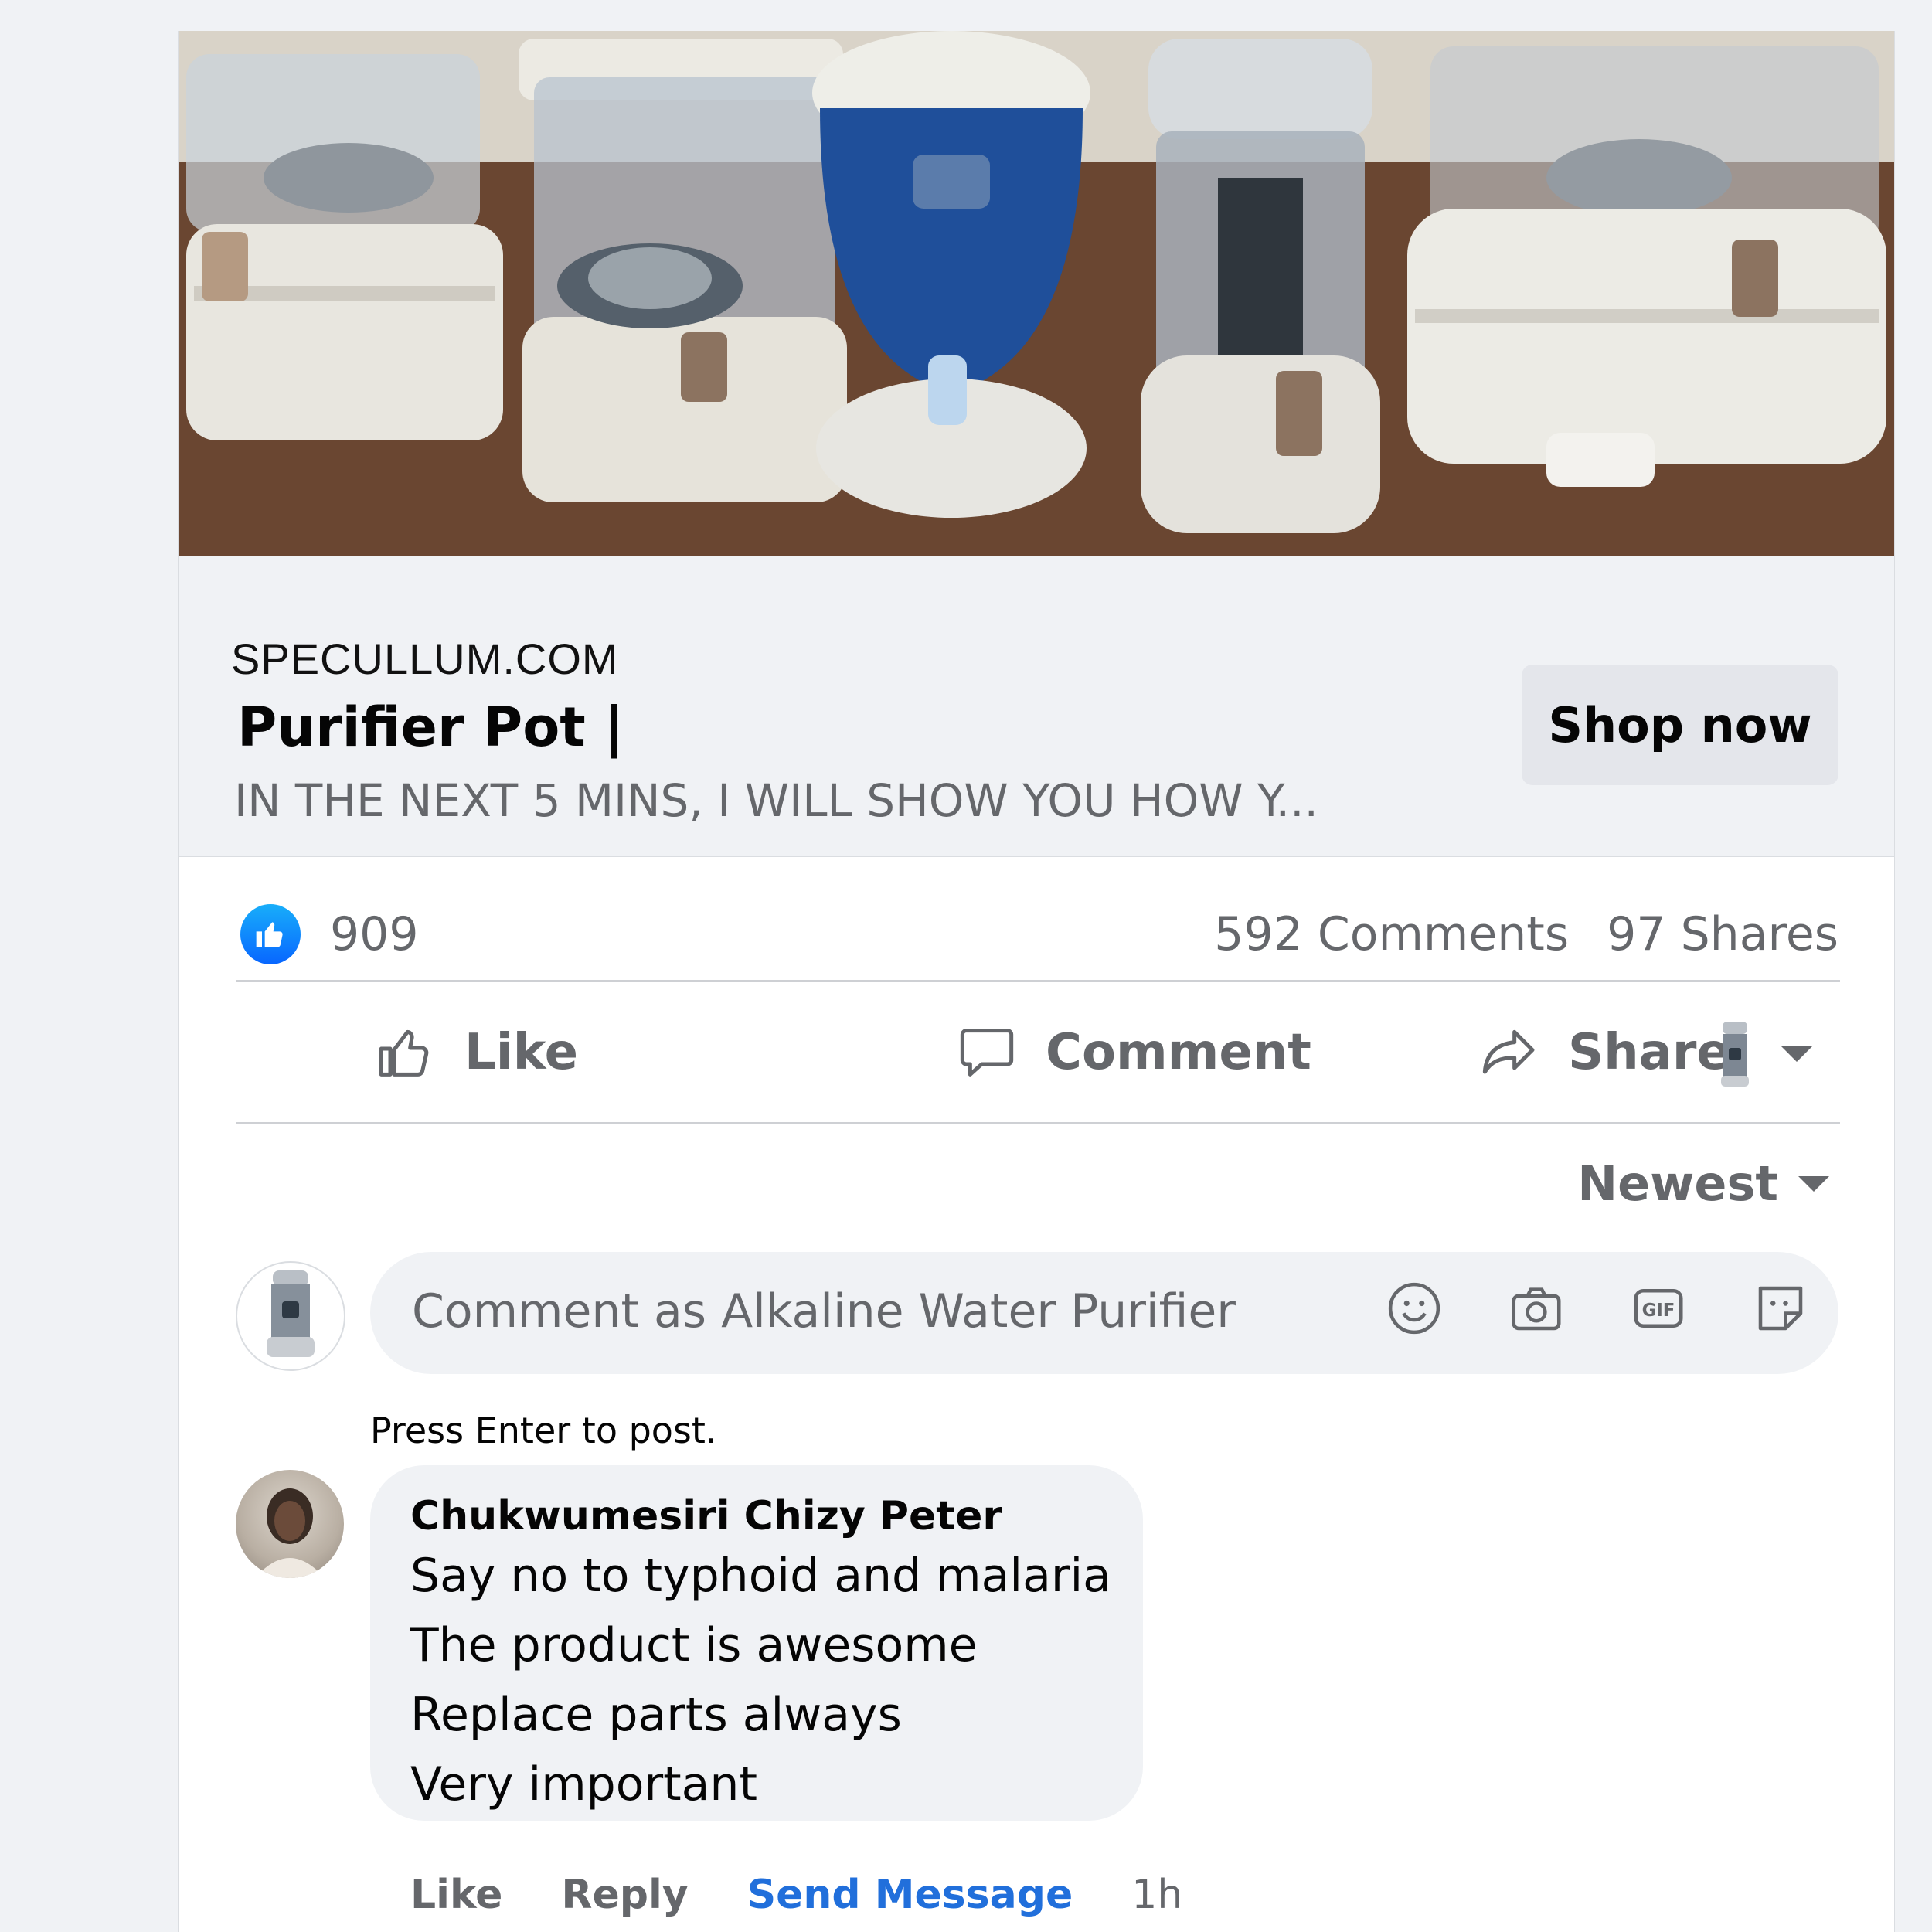  Describe the element at coordinates (824, 1311) in the screenshot. I see `comment-input: Comment as Alkaline Water Purifier` at that location.